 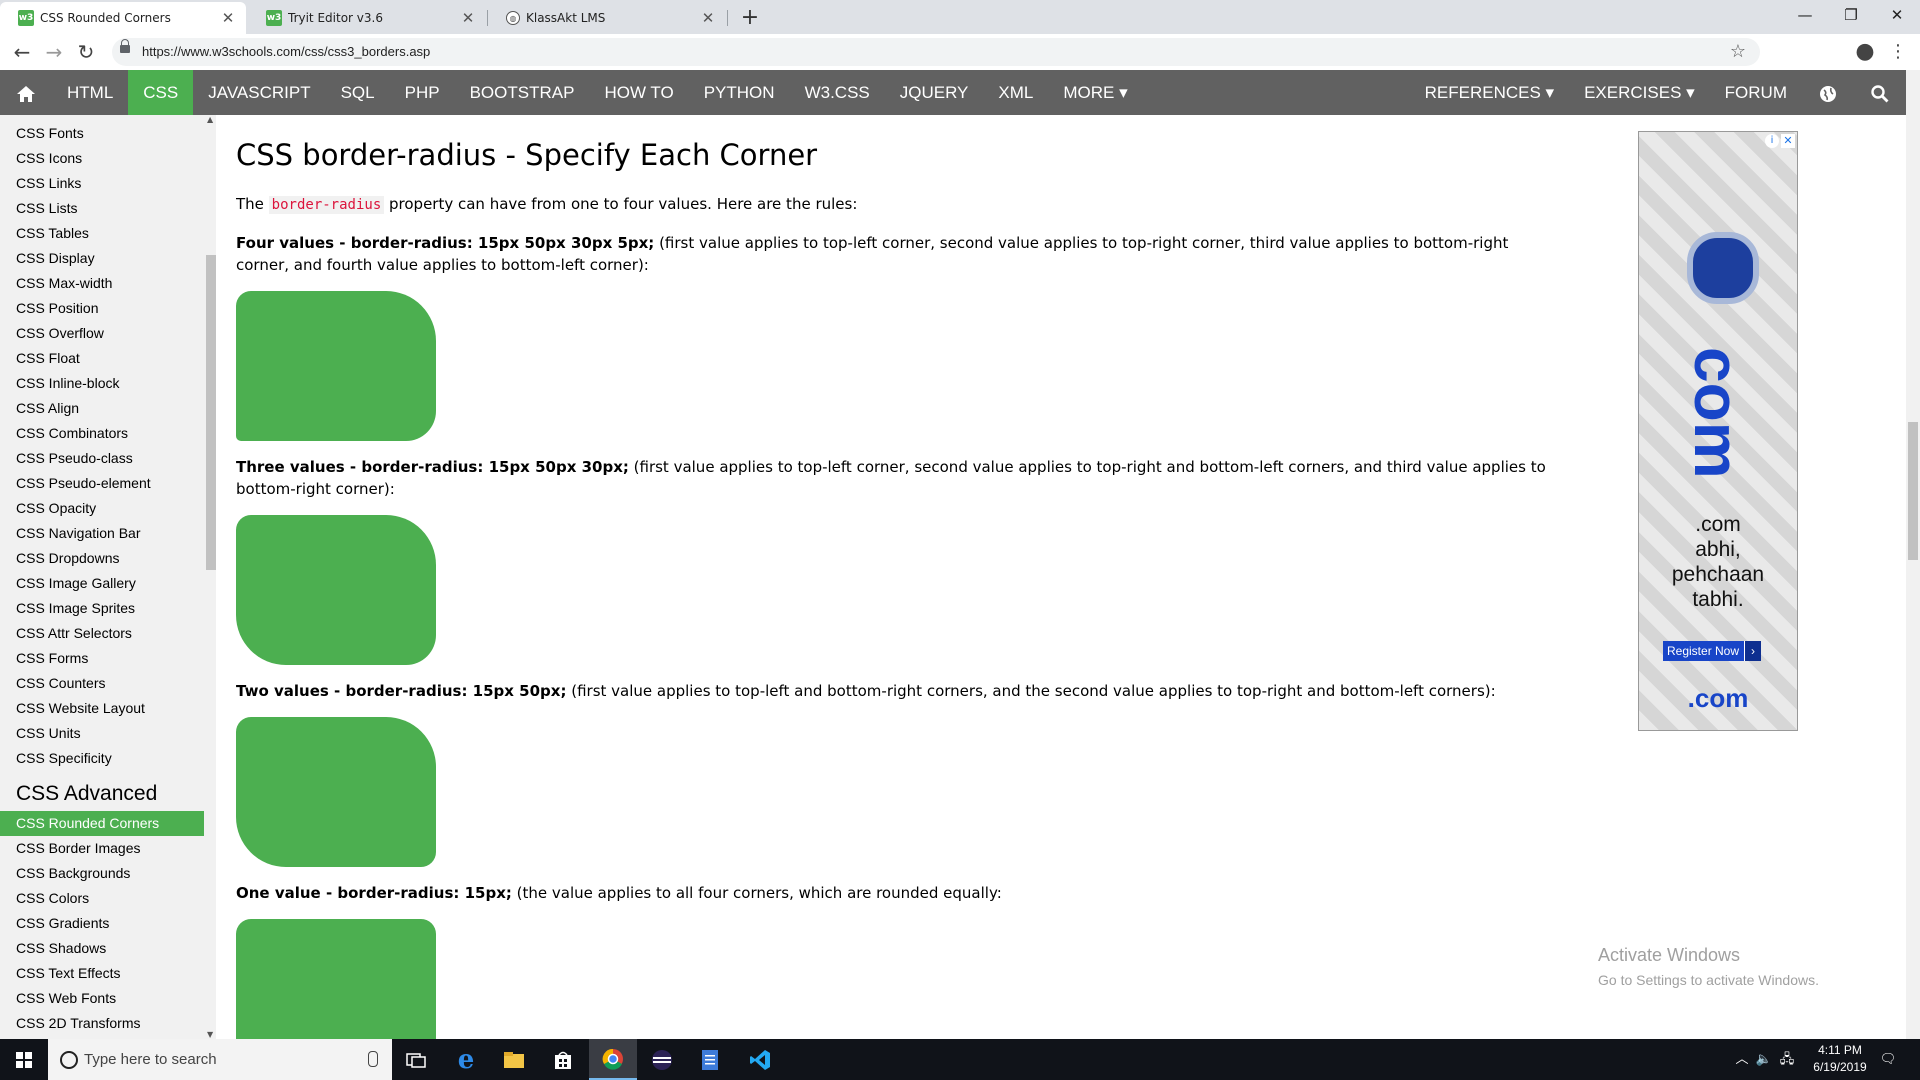 I want to click on sidebar-item-css-shadows: CSS Shadows, so click(x=102, y=948).